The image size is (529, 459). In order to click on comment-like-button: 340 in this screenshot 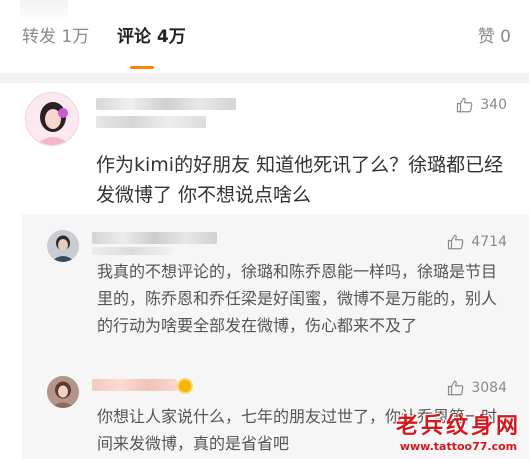, I will do `click(481, 105)`.